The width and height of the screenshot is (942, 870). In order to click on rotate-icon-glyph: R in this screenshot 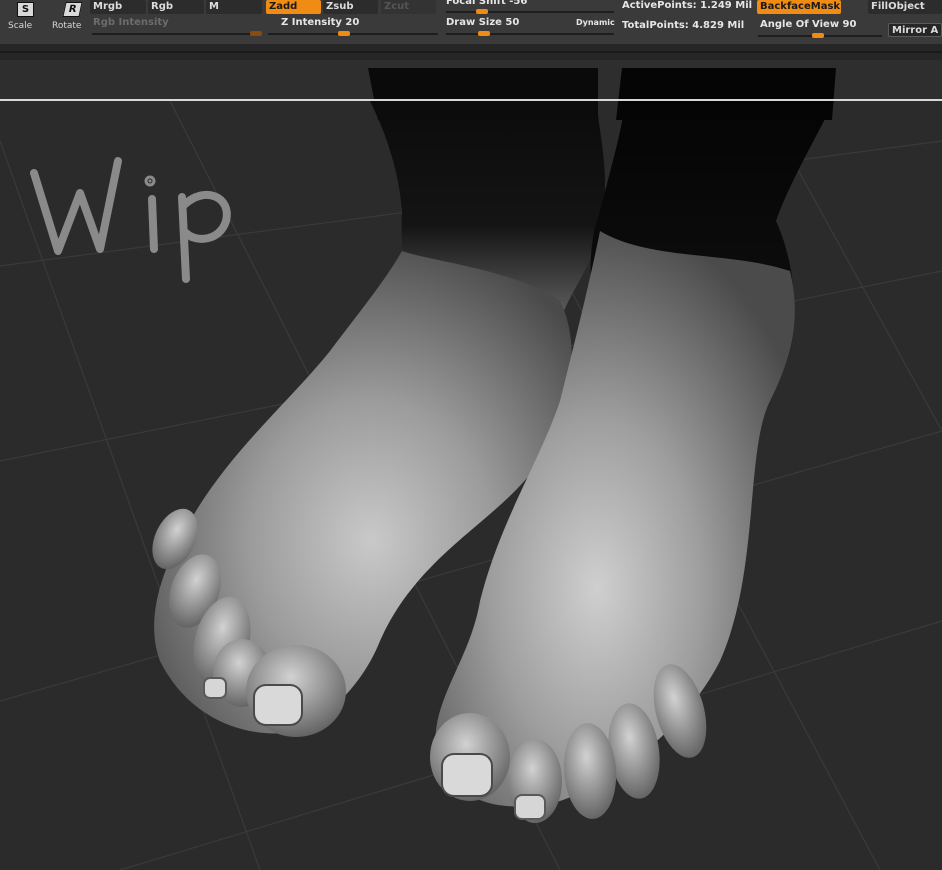, I will do `click(72, 9)`.